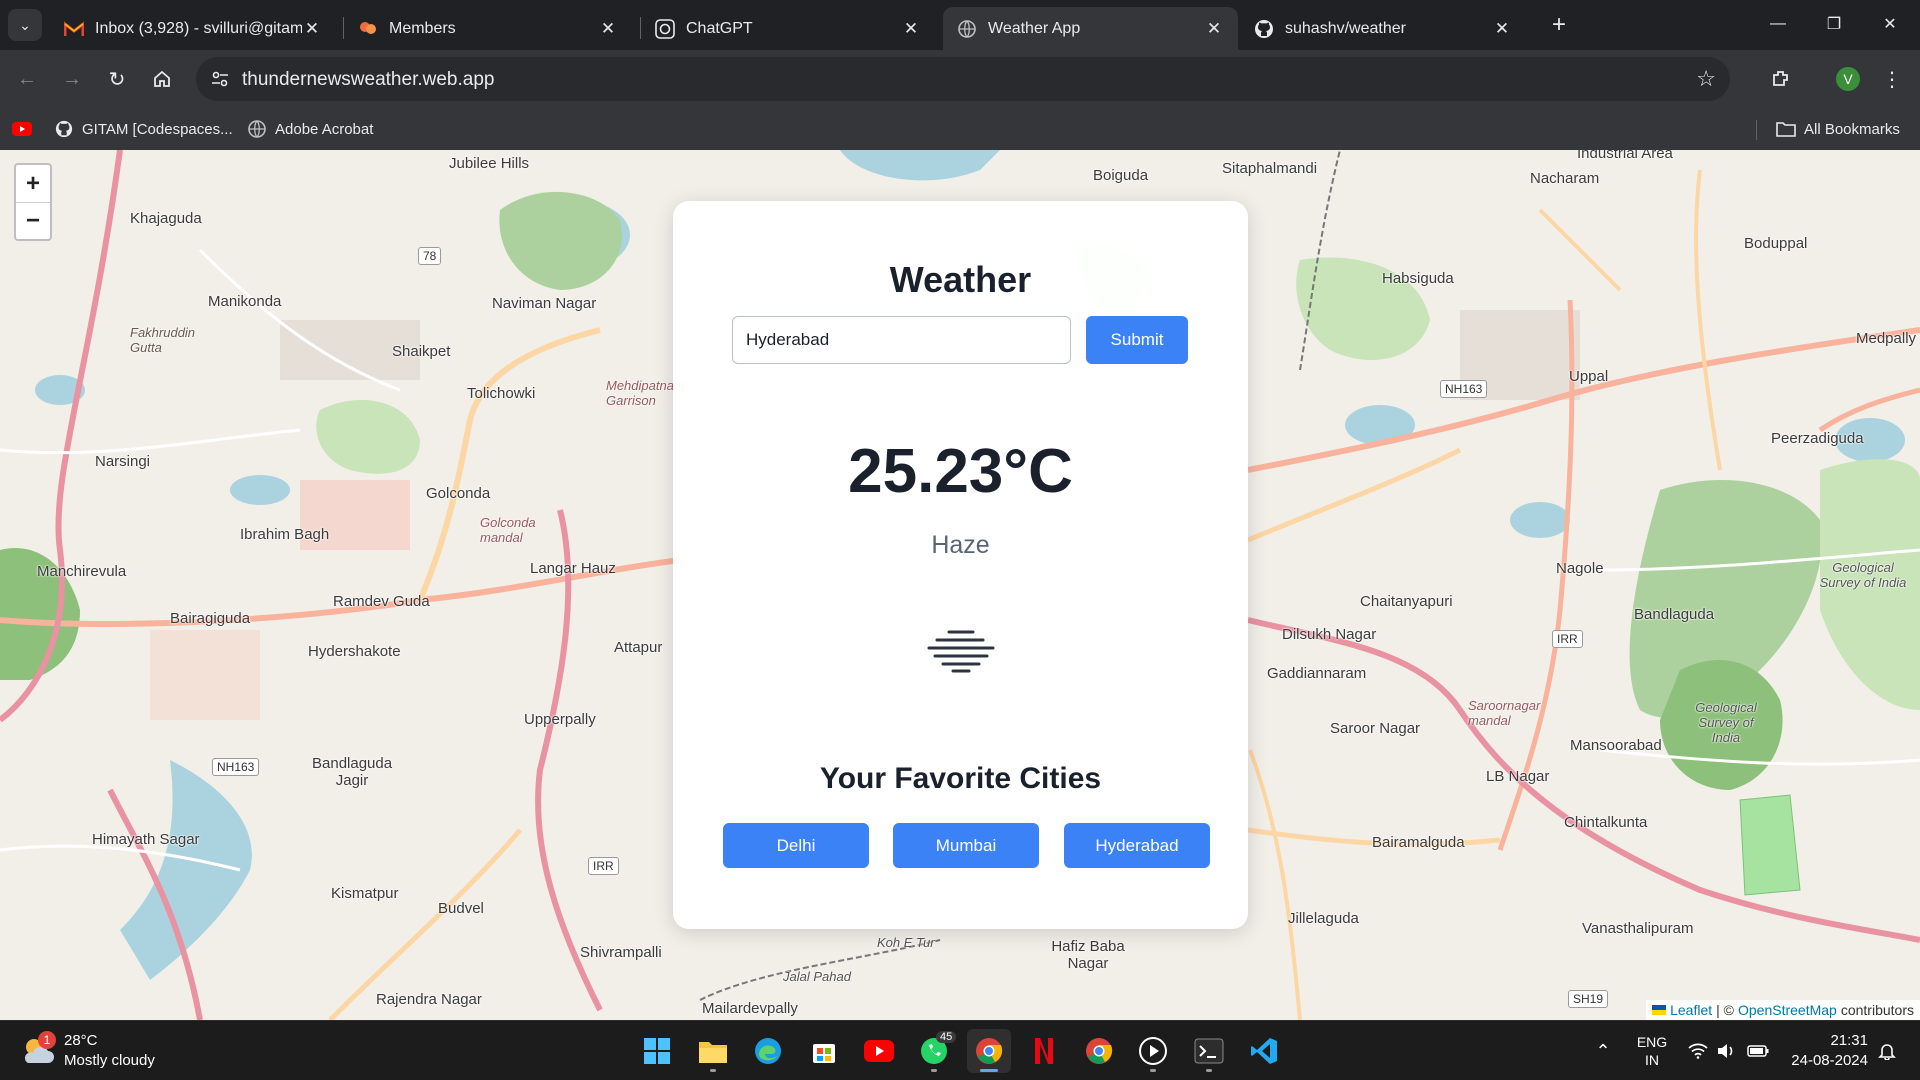  I want to click on map-label: Mehdipatnam Garrison, so click(645, 393).